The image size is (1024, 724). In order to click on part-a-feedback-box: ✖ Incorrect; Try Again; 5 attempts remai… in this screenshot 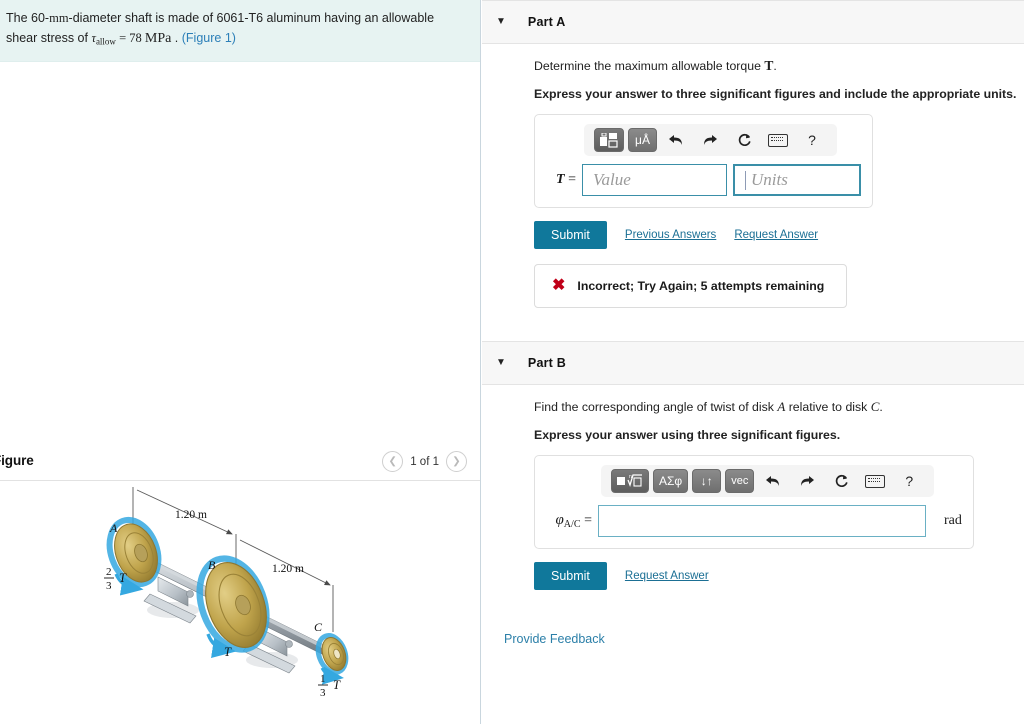, I will do `click(691, 286)`.